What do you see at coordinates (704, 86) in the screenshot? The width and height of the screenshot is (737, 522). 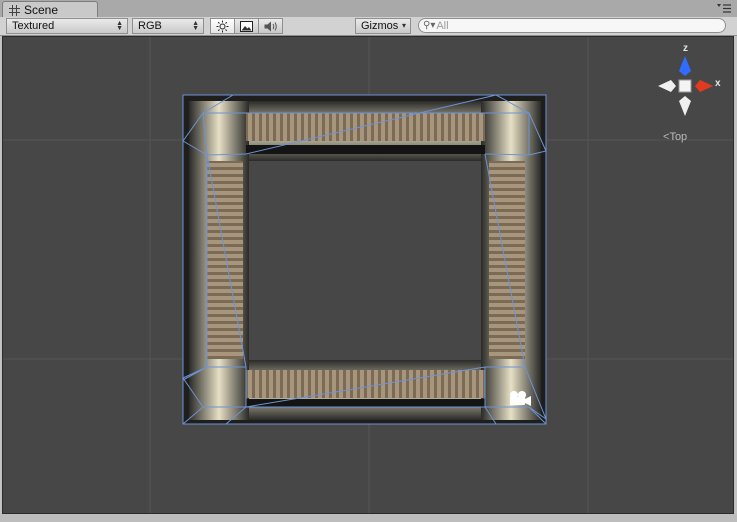 I see `x-axis-cone` at bounding box center [704, 86].